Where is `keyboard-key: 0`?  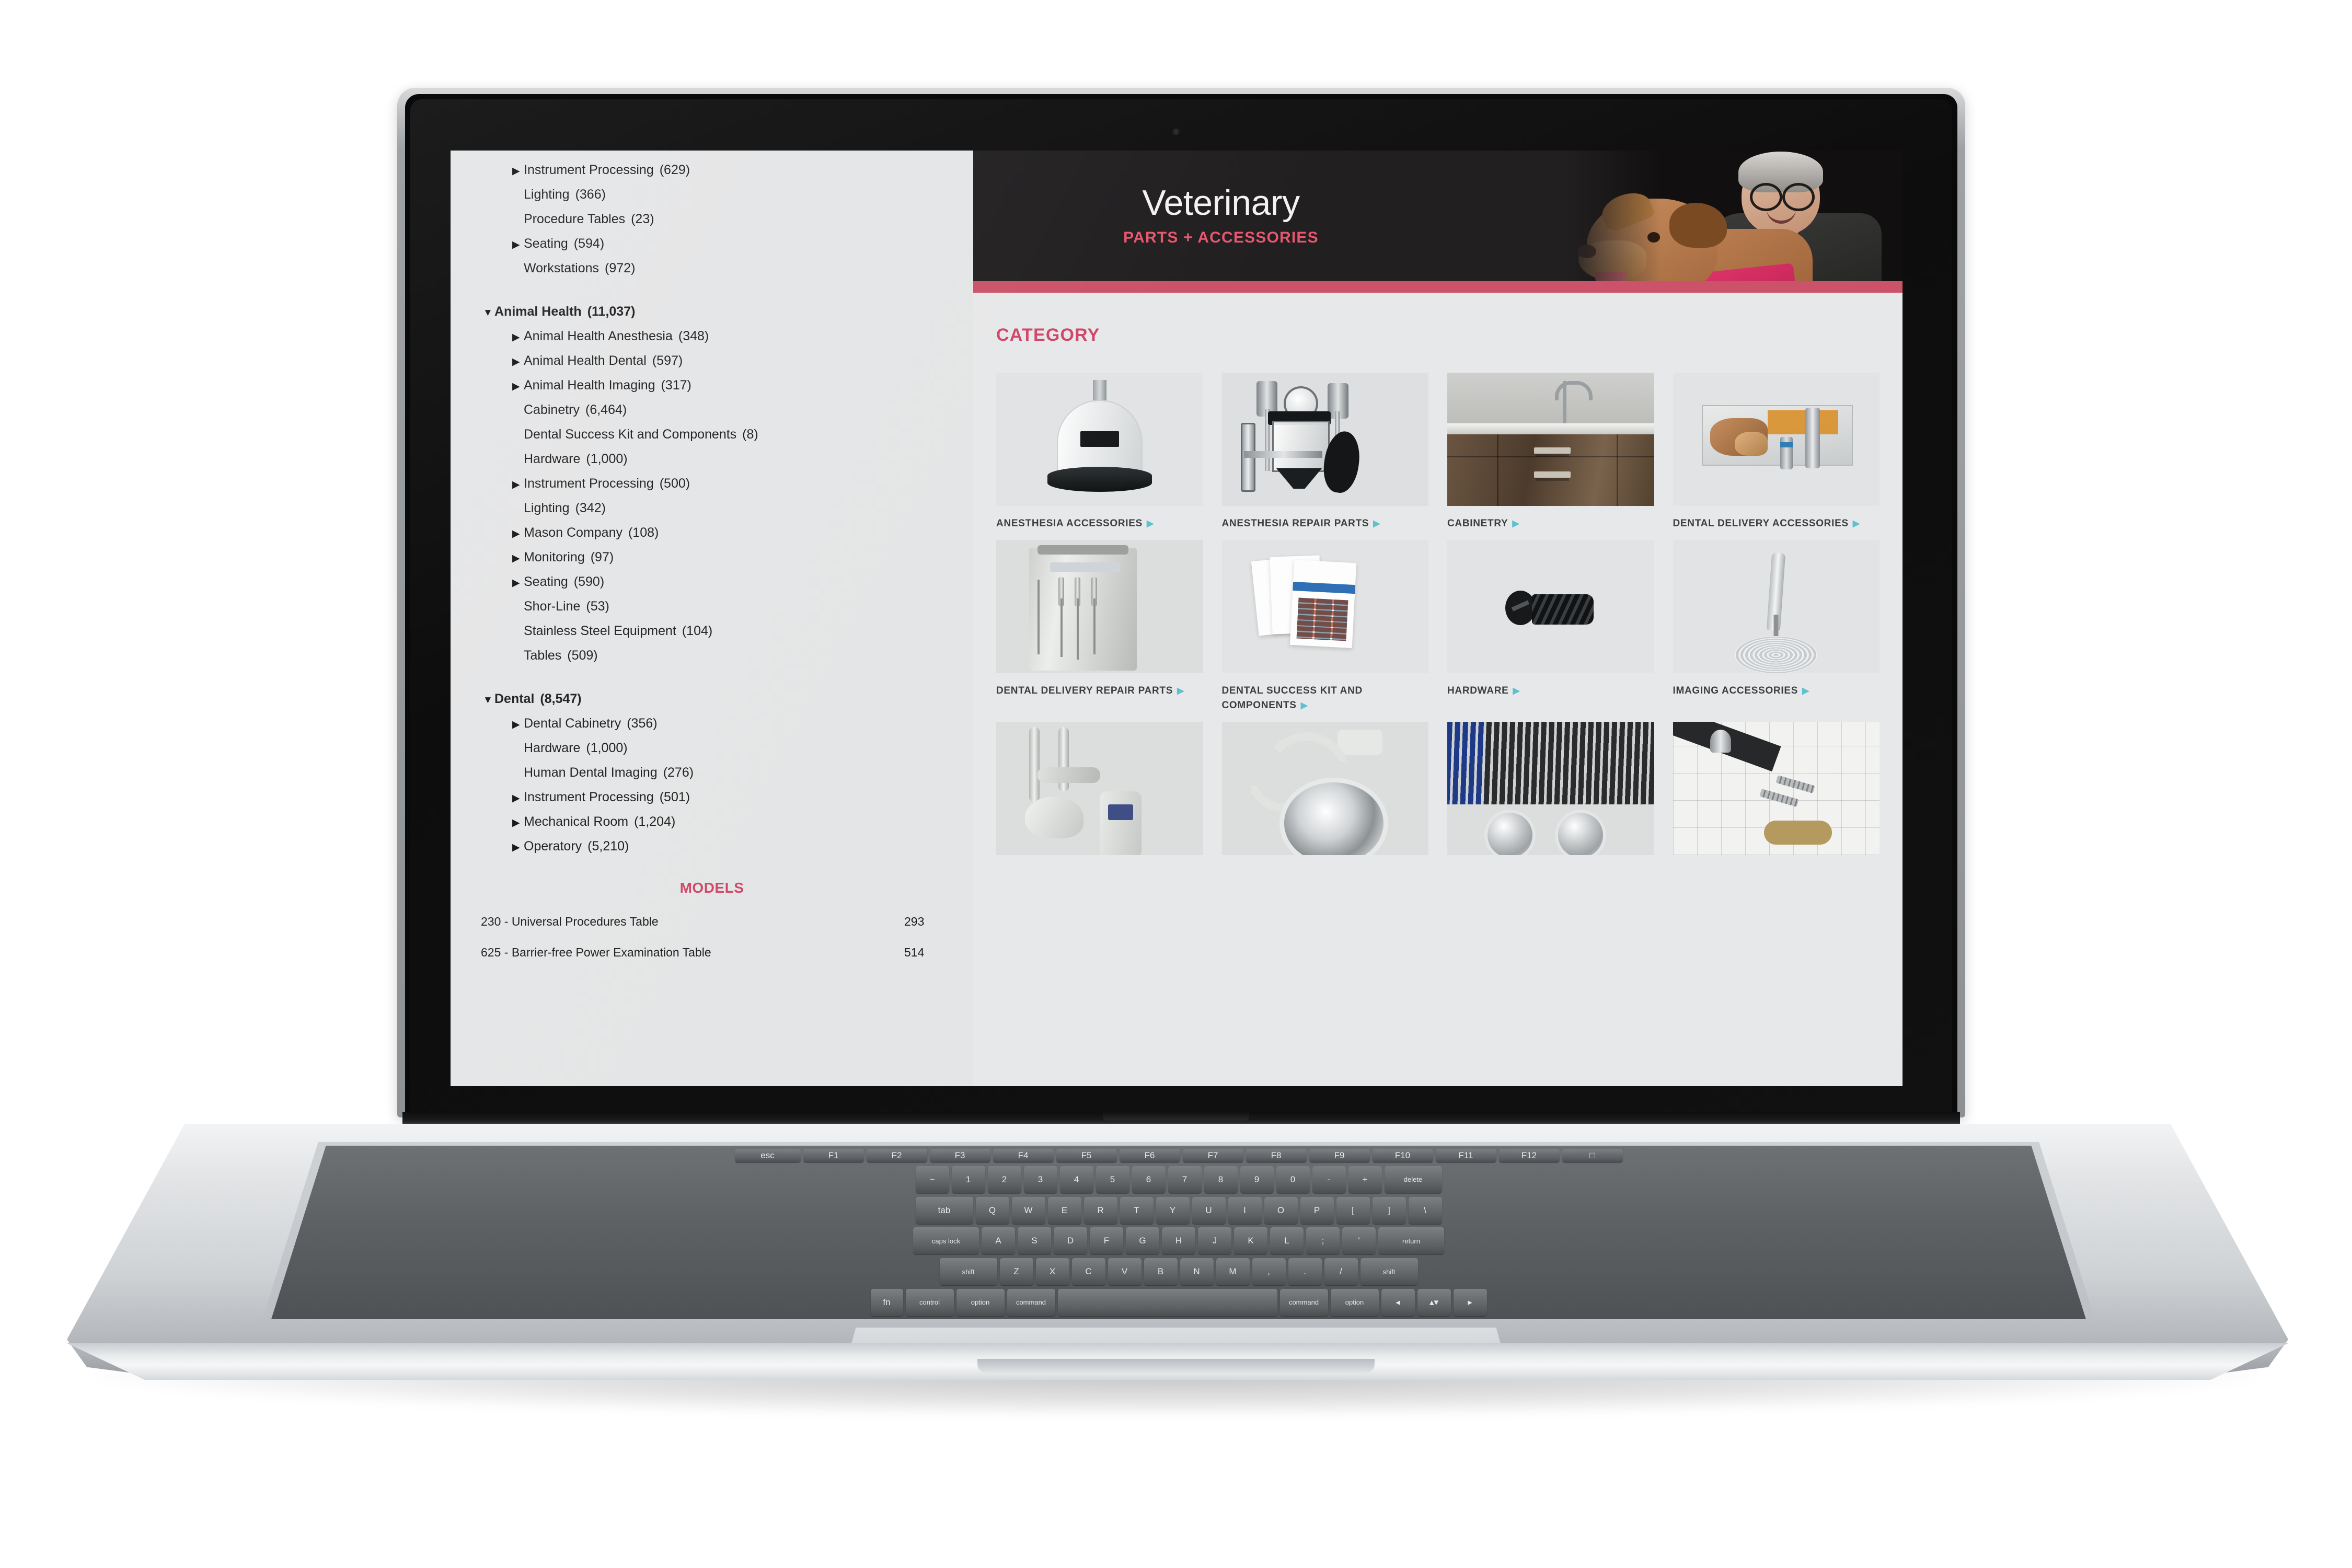 keyboard-key: 0 is located at coordinates (1293, 1179).